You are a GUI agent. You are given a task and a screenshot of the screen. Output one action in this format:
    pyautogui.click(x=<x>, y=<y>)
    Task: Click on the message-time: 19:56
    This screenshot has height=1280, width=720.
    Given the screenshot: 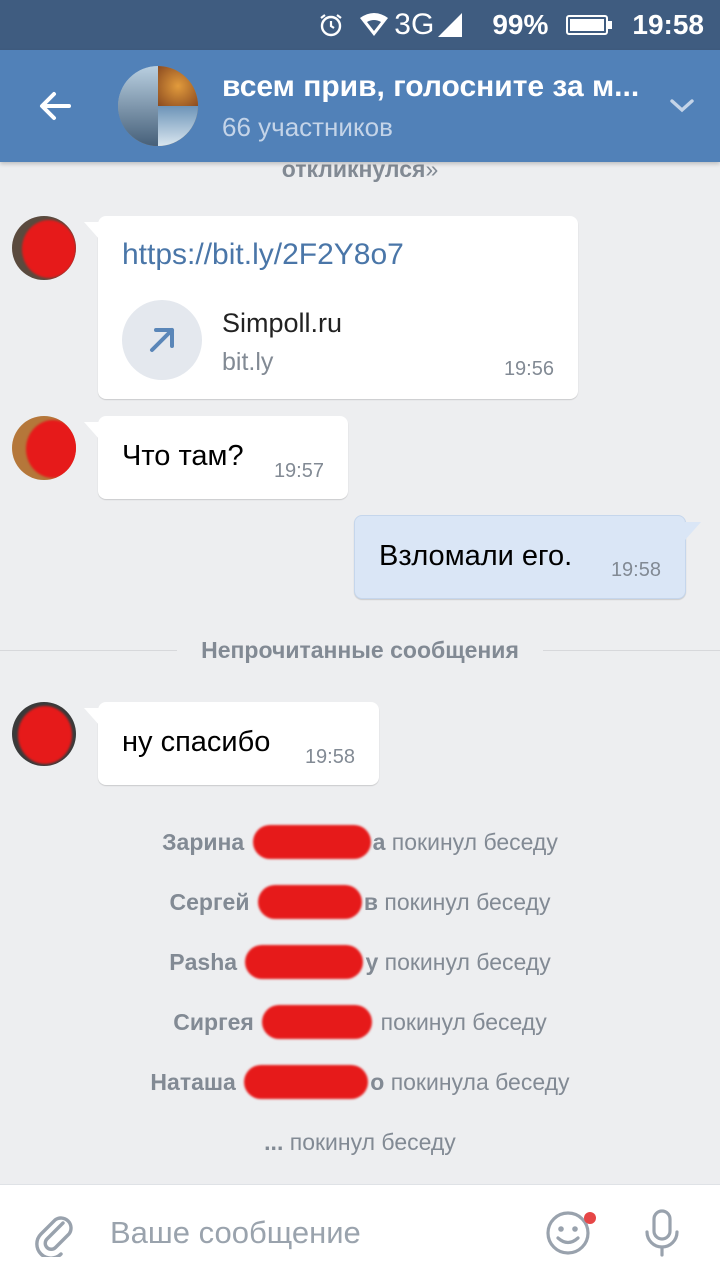 What is the action you would take?
    pyautogui.click(x=528, y=369)
    